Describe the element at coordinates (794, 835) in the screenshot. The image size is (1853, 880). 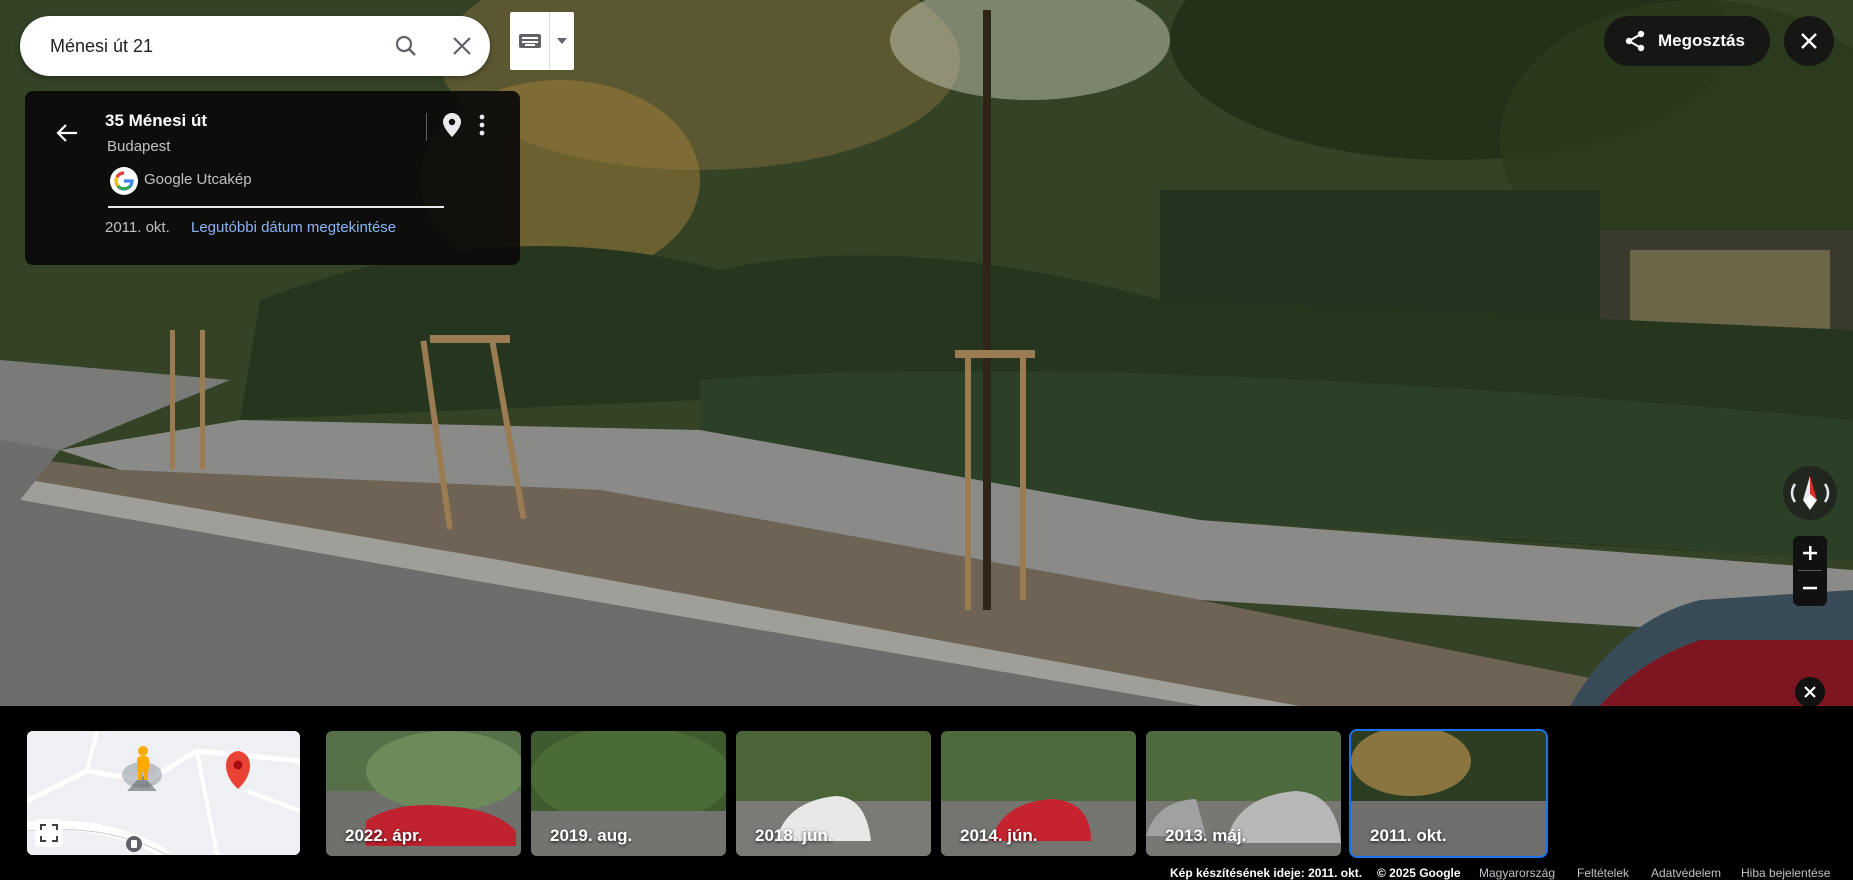
I see `timeline-date-label: 2018. jún.` at that location.